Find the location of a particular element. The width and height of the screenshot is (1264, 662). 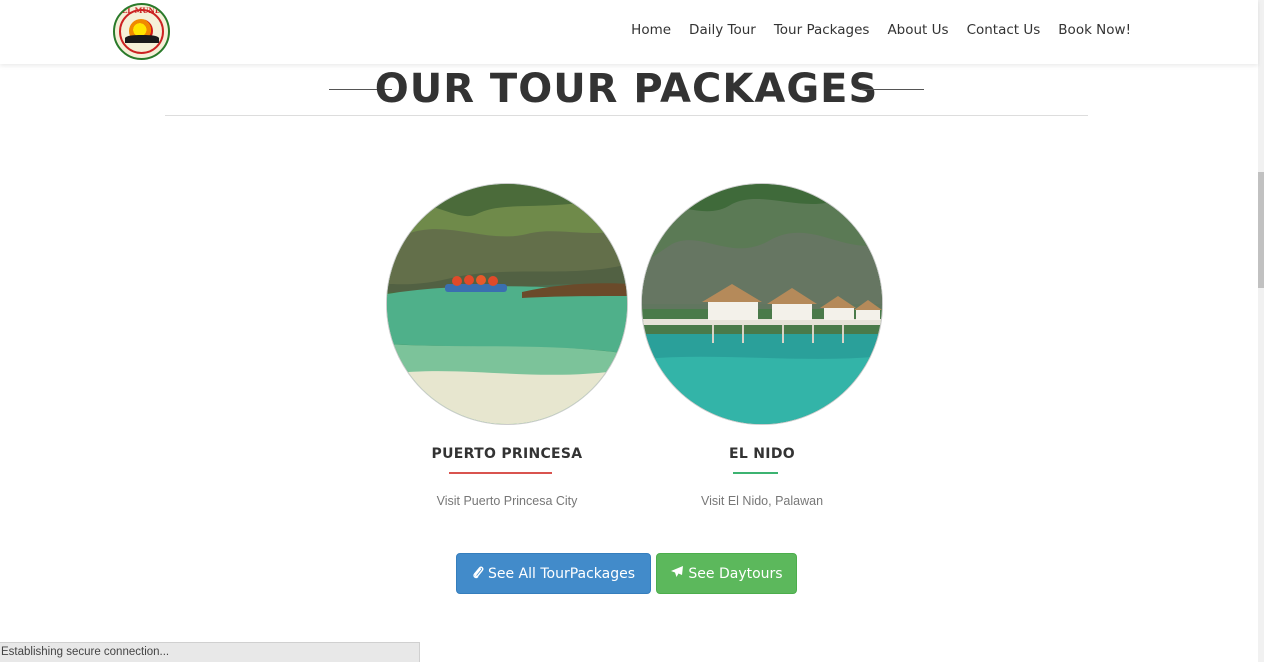

nav-daily-tour: Daily Tour is located at coordinates (722, 30).